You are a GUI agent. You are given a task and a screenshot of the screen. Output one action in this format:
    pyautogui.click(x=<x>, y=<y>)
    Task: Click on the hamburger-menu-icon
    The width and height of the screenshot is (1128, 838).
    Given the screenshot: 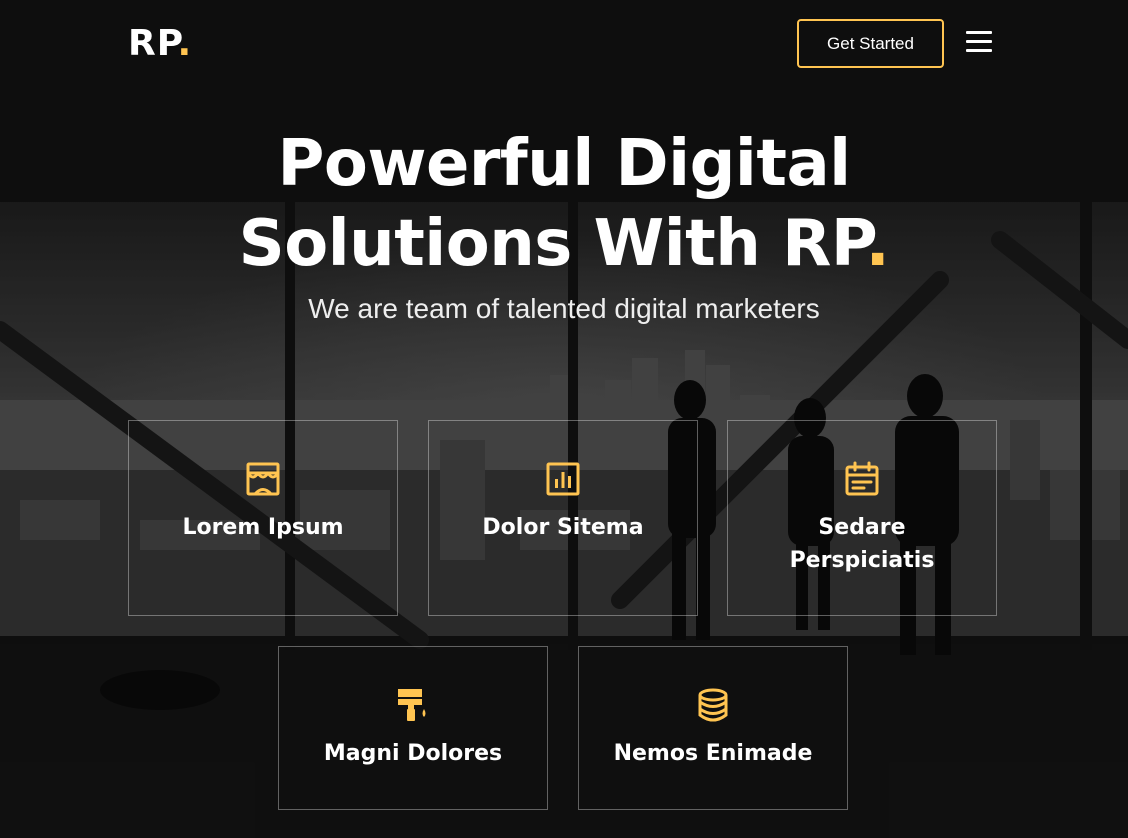 What is the action you would take?
    pyautogui.click(x=980, y=43)
    